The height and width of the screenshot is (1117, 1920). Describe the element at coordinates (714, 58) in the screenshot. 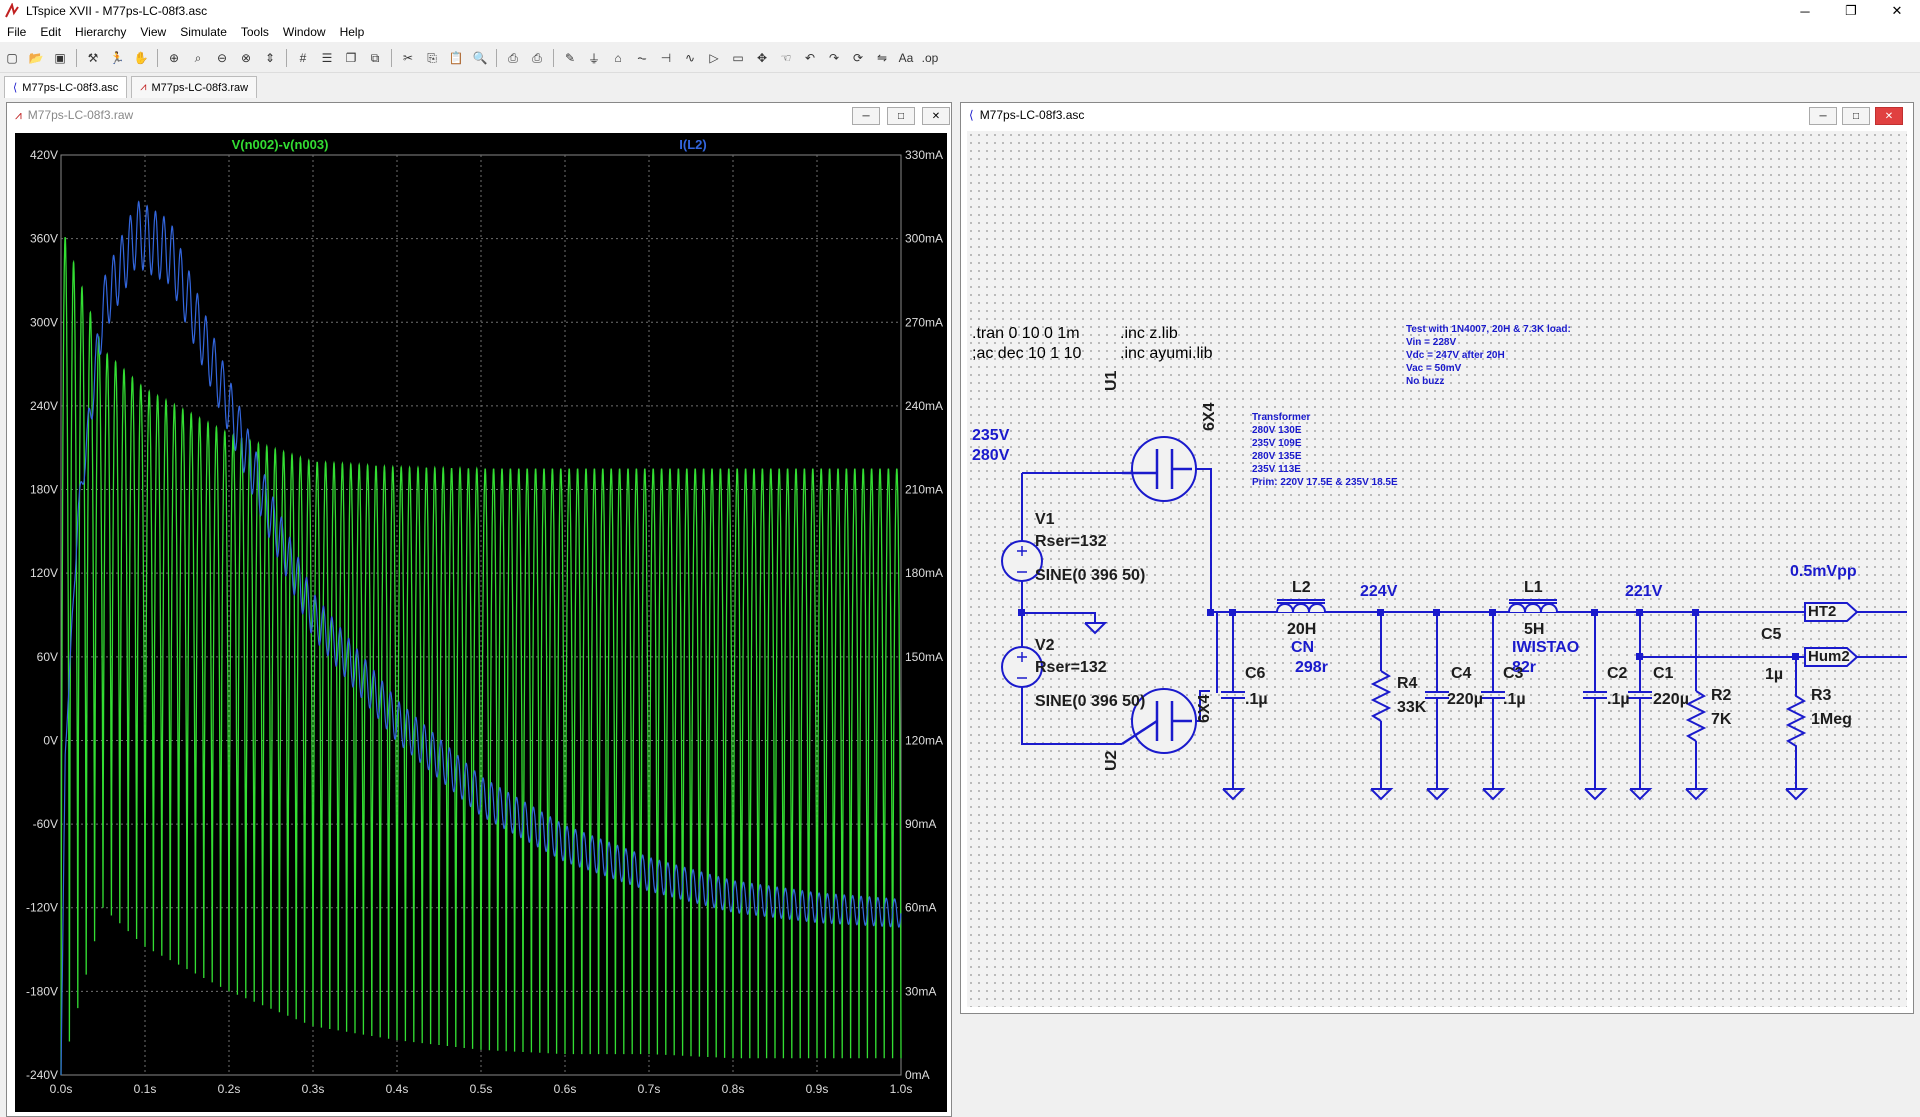

I see `diode-icon: ▷` at that location.